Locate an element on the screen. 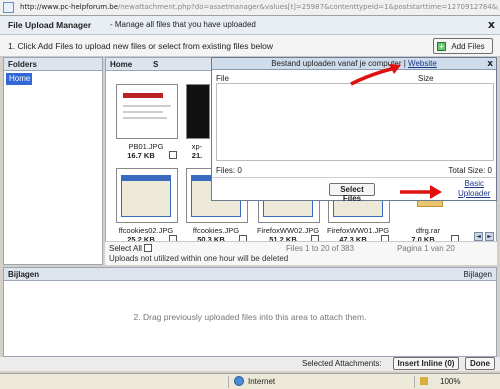 This screenshot has height=389, width=500. upload-dialog-close-button: x is located at coordinates (490, 64).